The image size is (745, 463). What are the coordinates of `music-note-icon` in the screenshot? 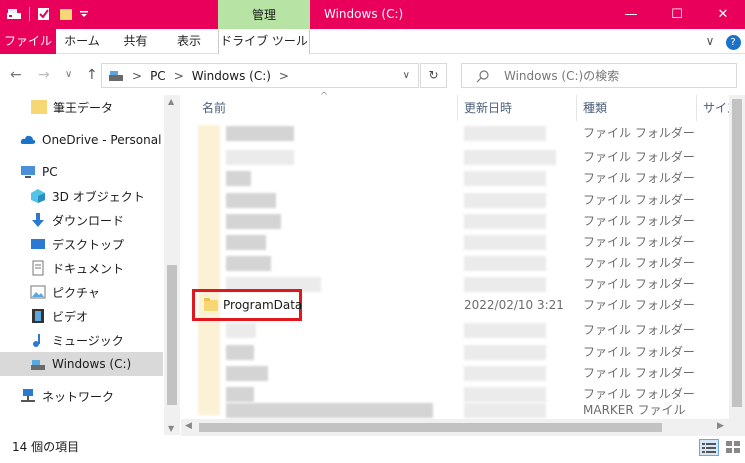 It's located at (36, 340).